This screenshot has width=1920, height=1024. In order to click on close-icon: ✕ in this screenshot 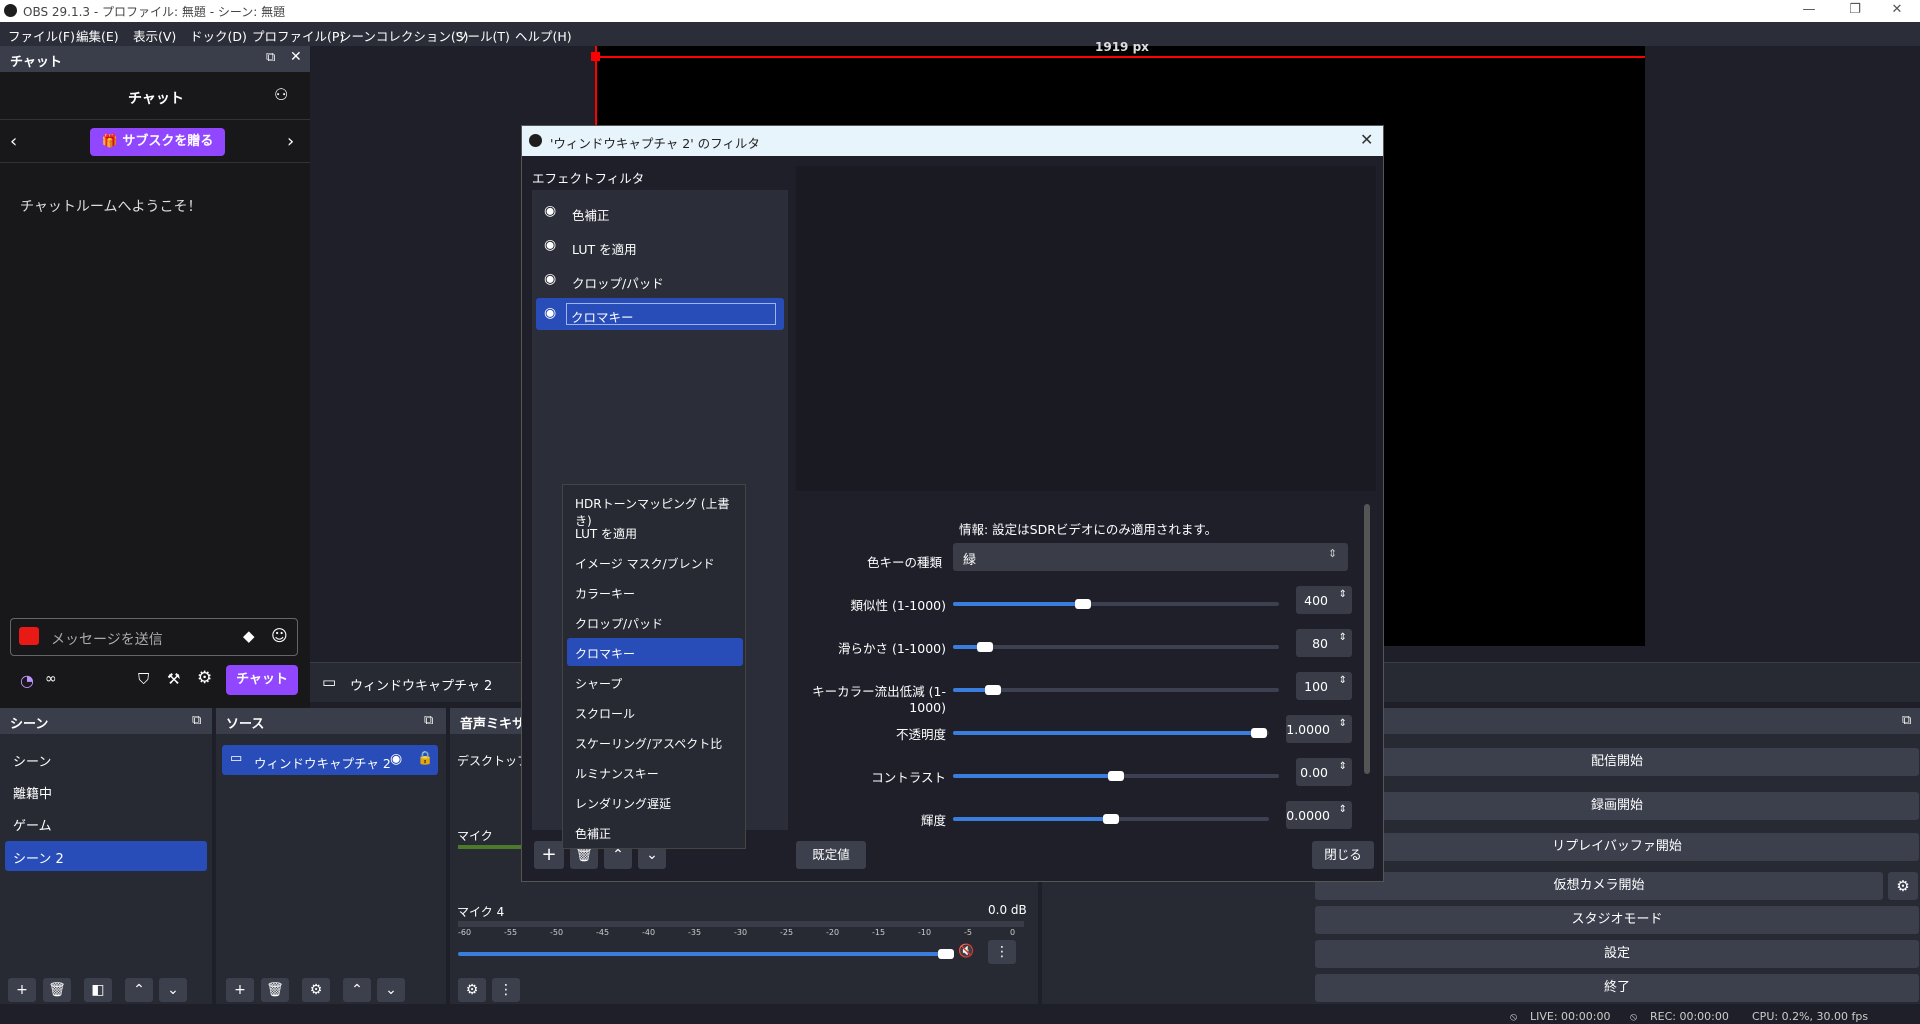, I will do `click(1366, 139)`.